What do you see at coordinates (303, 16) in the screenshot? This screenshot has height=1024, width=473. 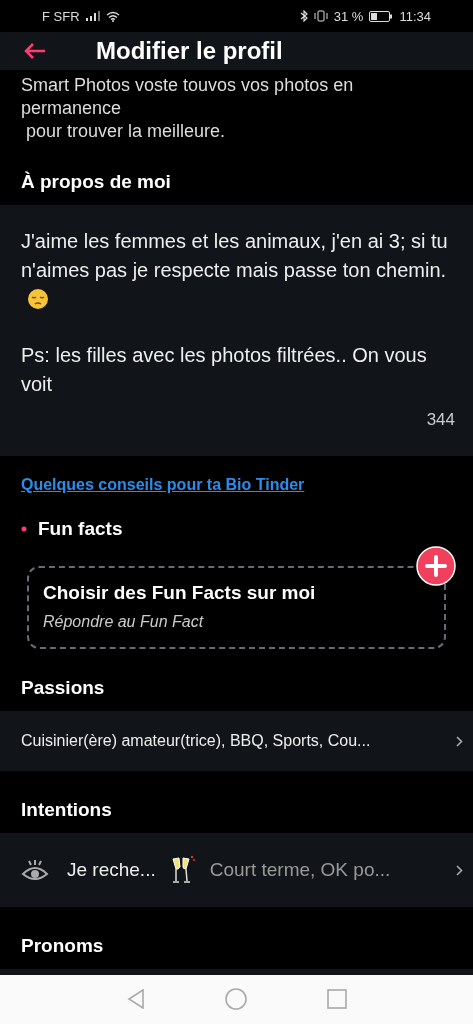 I see `bluetooth-icon` at bounding box center [303, 16].